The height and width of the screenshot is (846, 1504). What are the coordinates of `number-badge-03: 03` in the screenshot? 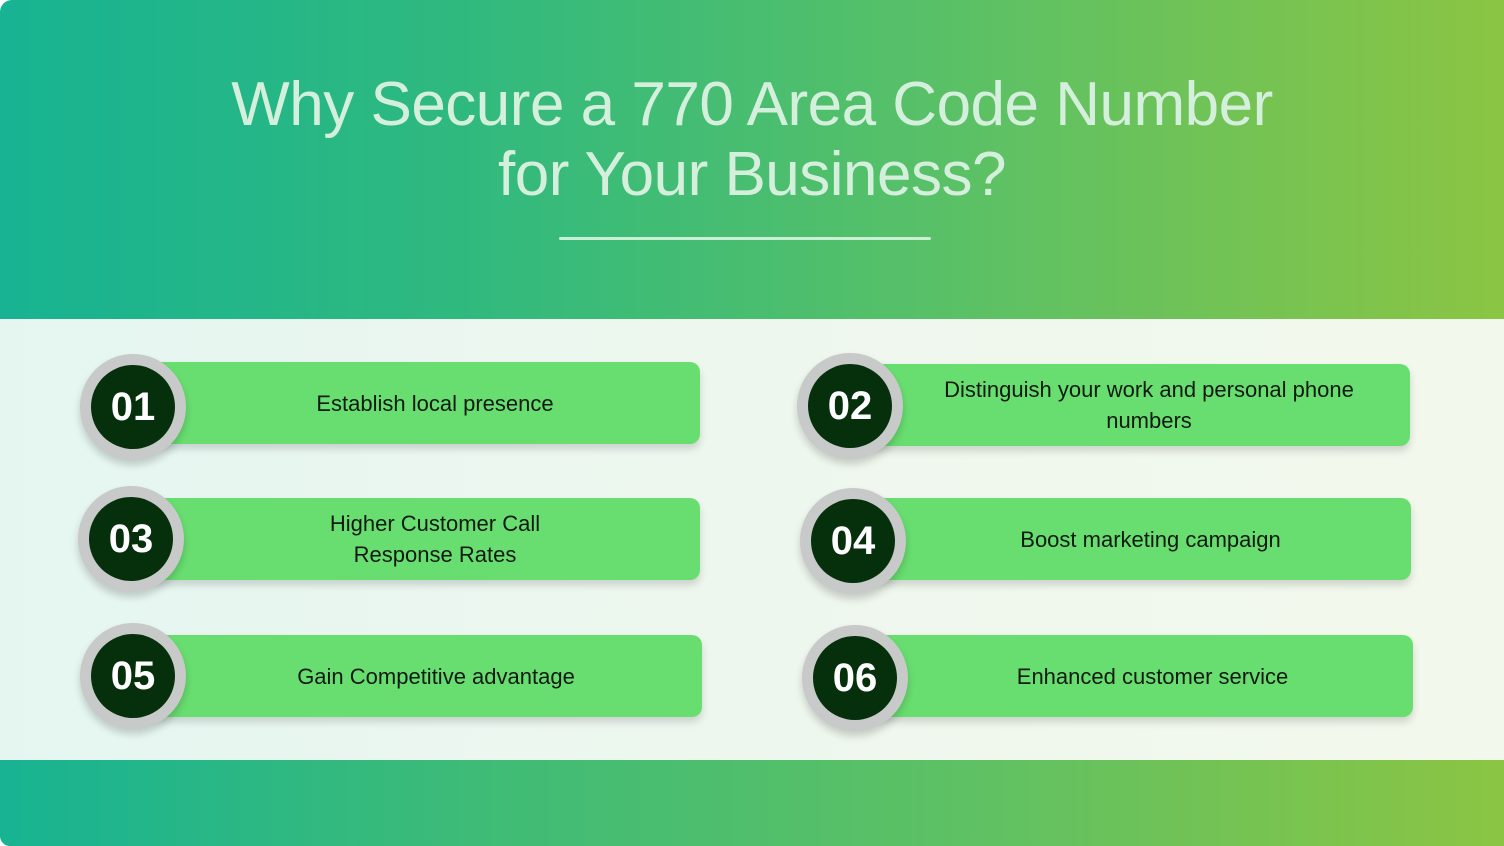 It's located at (131, 539).